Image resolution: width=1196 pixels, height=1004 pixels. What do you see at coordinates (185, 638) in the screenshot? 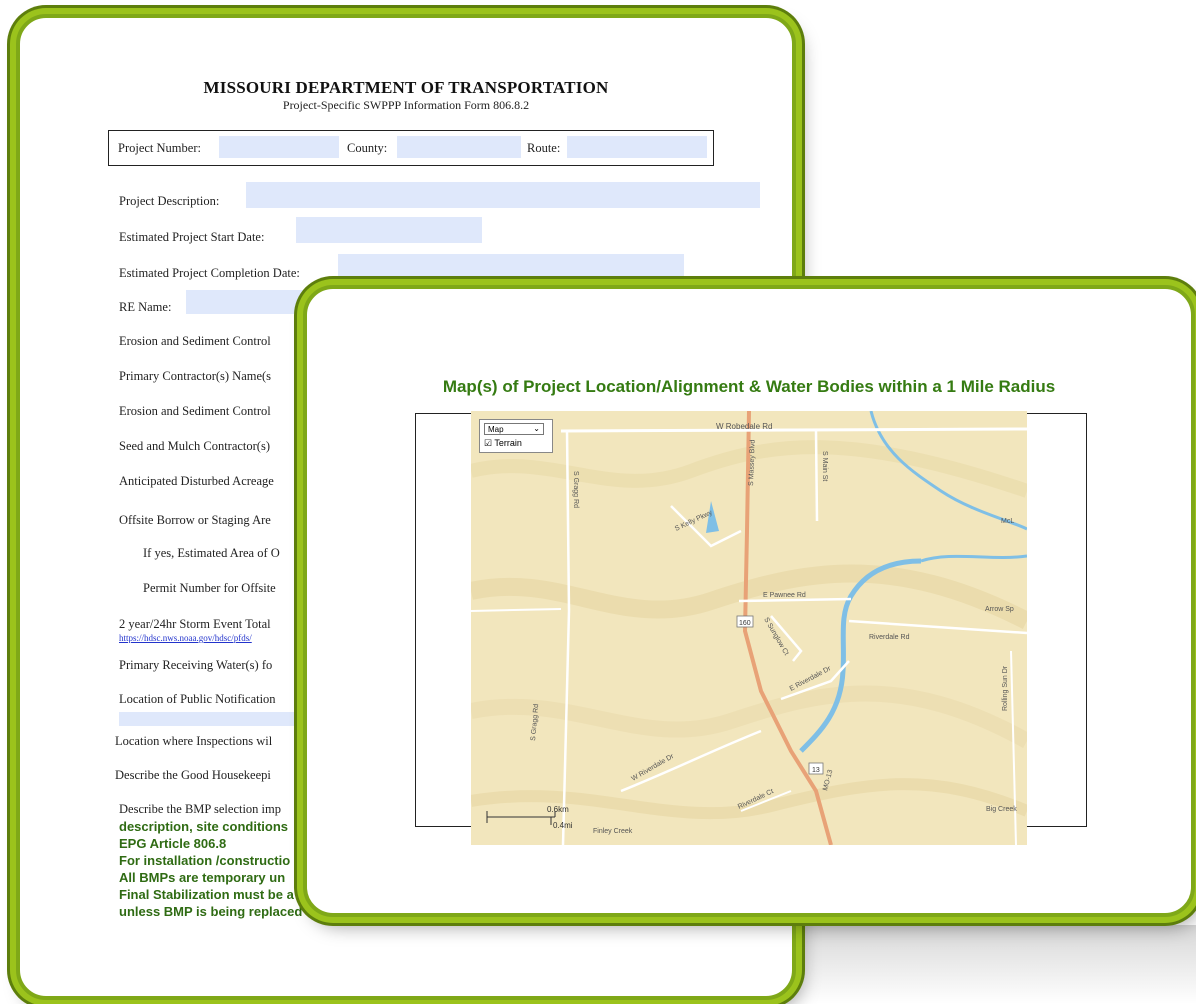
I see `noaa-link: https://hdsc.nws.noaa.gov/hdsc/pfds/` at bounding box center [185, 638].